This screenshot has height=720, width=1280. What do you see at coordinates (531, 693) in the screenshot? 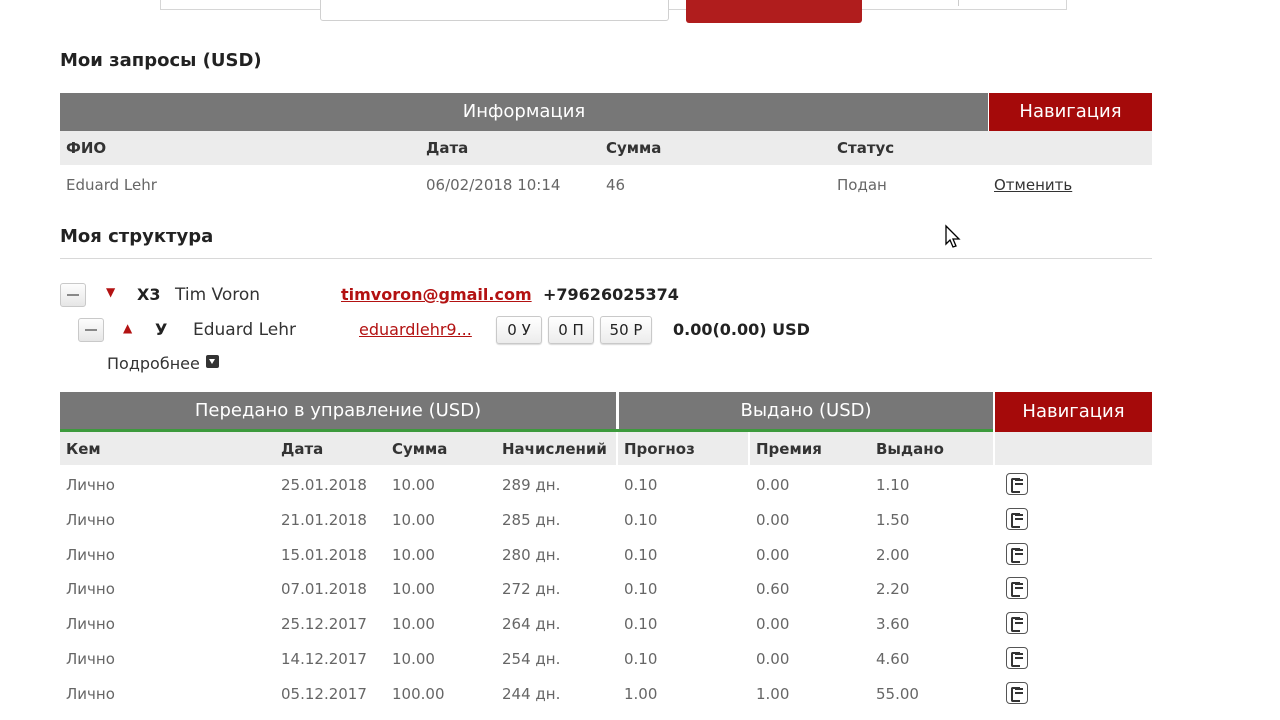
I see `row-accruals: 244 дн.` at bounding box center [531, 693].